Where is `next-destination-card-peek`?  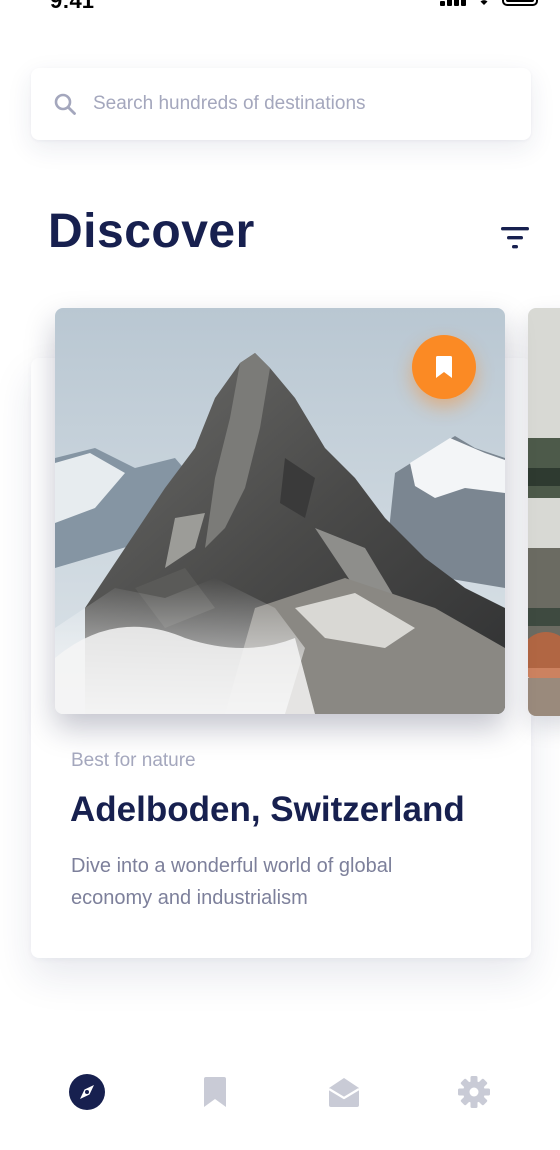
next-destination-card-peek is located at coordinates (544, 512).